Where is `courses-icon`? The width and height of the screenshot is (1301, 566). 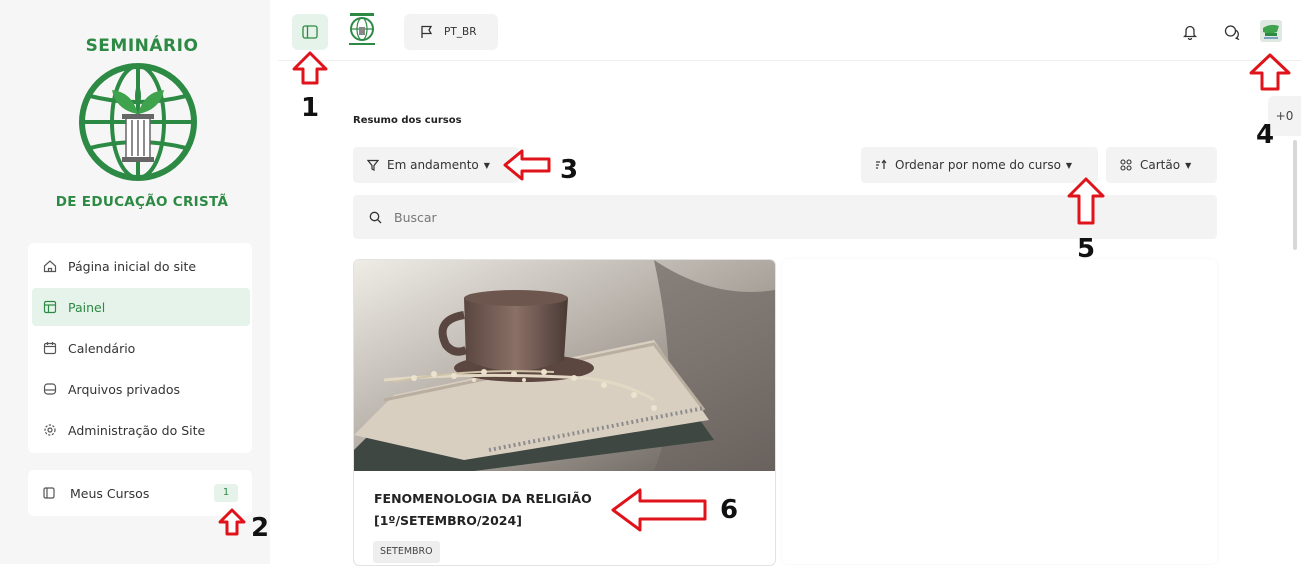
courses-icon is located at coordinates (50, 493).